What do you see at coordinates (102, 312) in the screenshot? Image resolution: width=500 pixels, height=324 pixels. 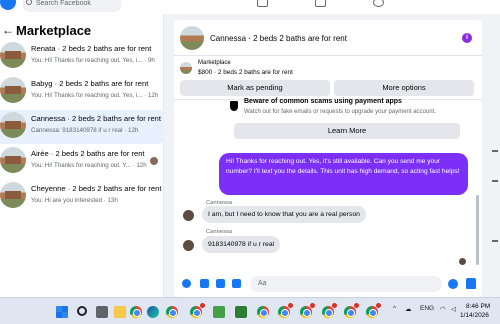 I see `task-view-icon` at bounding box center [102, 312].